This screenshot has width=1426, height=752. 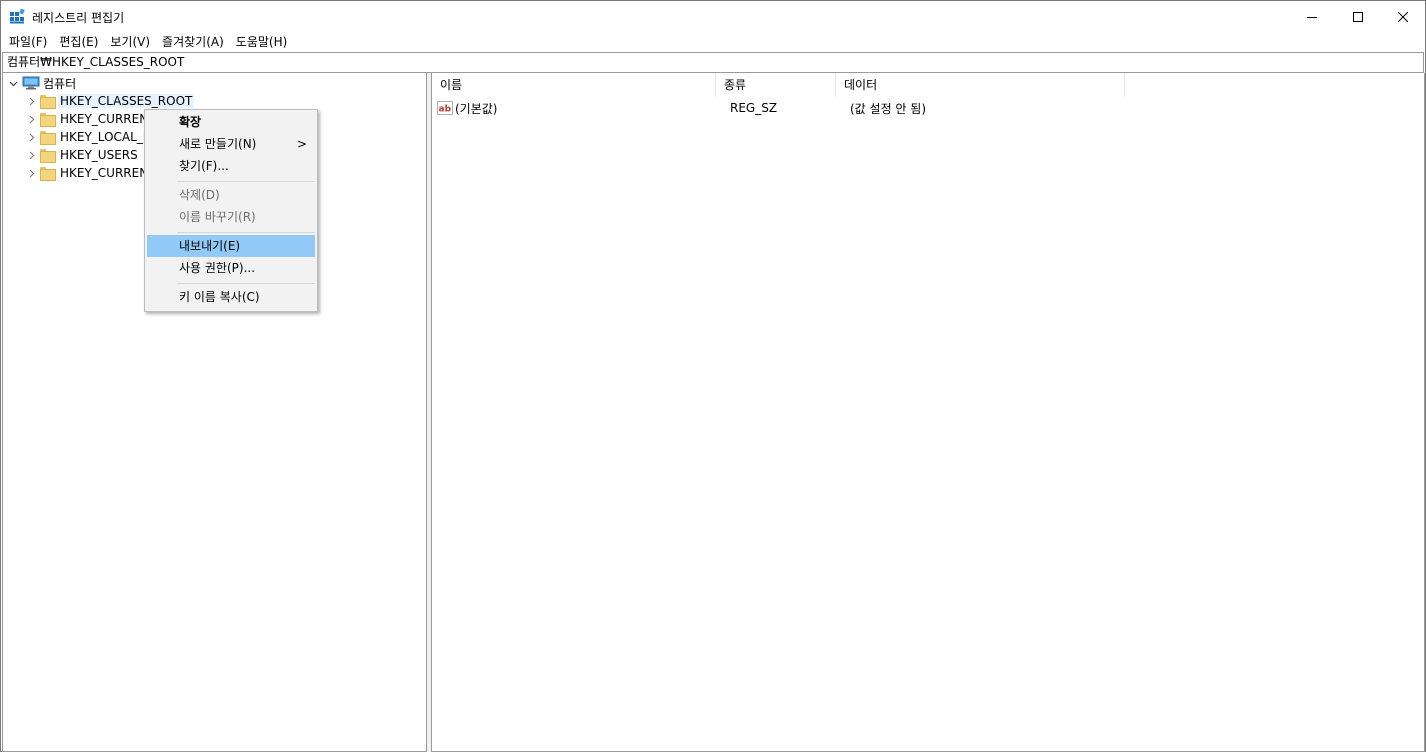 I want to click on menu-item-new: 새로 만들기(N) >, so click(x=231, y=144).